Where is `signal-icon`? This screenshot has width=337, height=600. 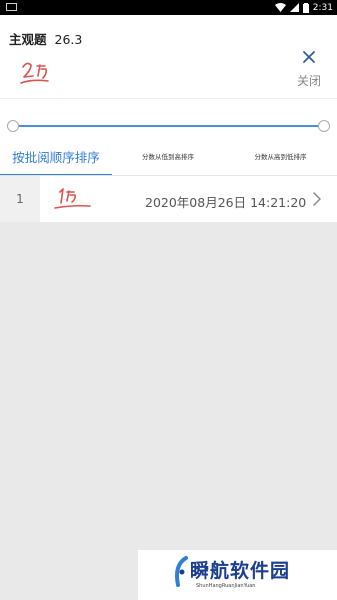
signal-icon is located at coordinates (294, 7).